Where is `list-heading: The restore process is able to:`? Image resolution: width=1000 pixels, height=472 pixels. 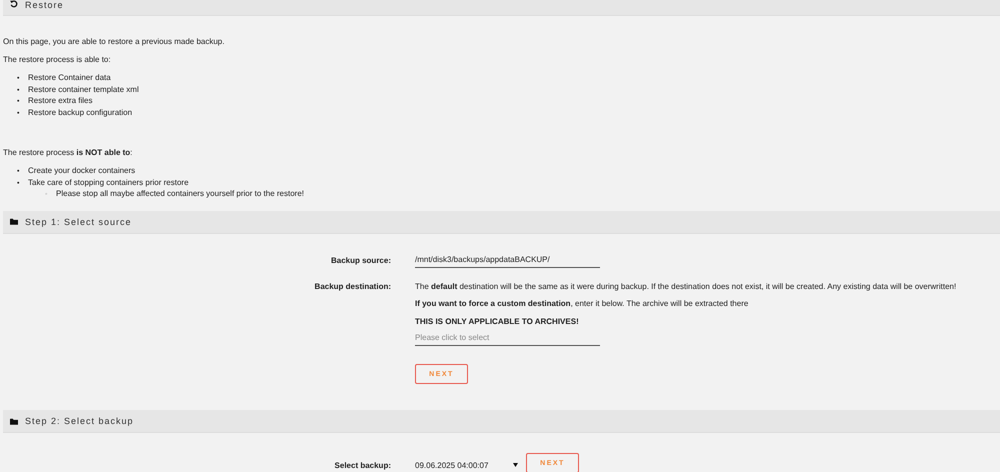 list-heading: The restore process is able to: is located at coordinates (57, 60).